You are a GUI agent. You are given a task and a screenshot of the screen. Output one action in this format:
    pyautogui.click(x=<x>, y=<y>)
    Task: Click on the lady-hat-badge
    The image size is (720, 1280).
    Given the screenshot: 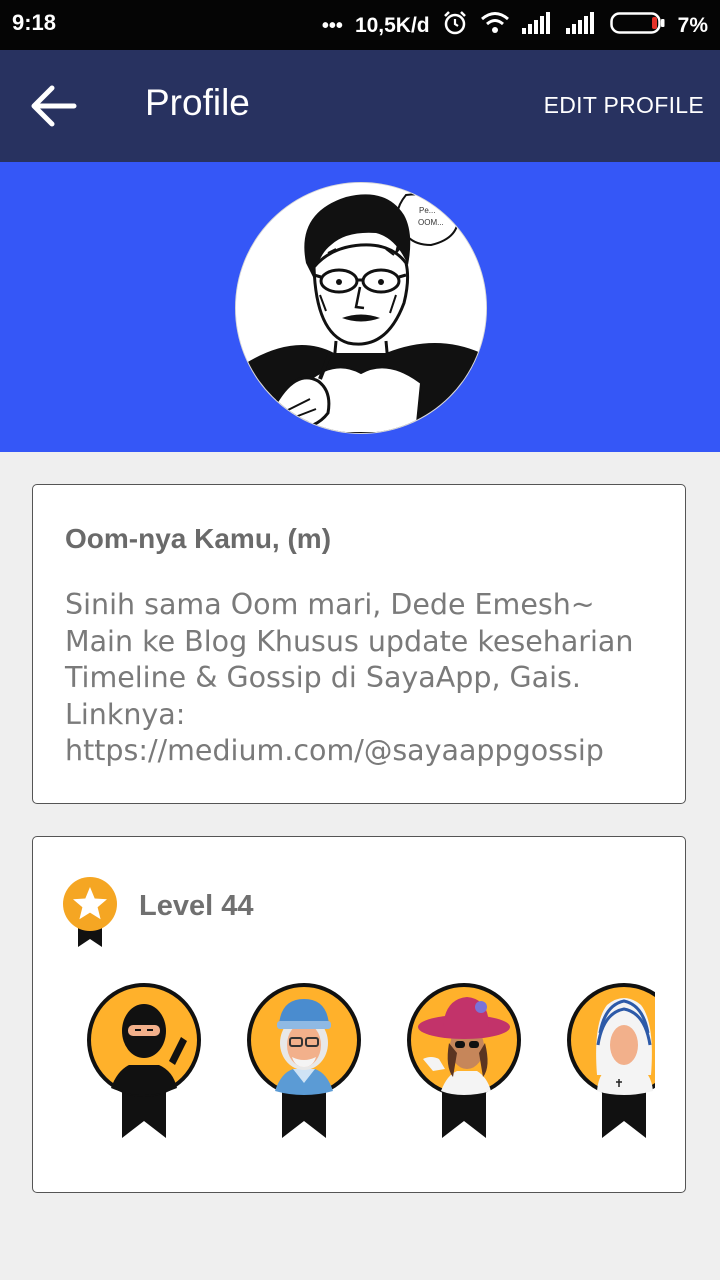 What is the action you would take?
    pyautogui.click(x=464, y=1063)
    